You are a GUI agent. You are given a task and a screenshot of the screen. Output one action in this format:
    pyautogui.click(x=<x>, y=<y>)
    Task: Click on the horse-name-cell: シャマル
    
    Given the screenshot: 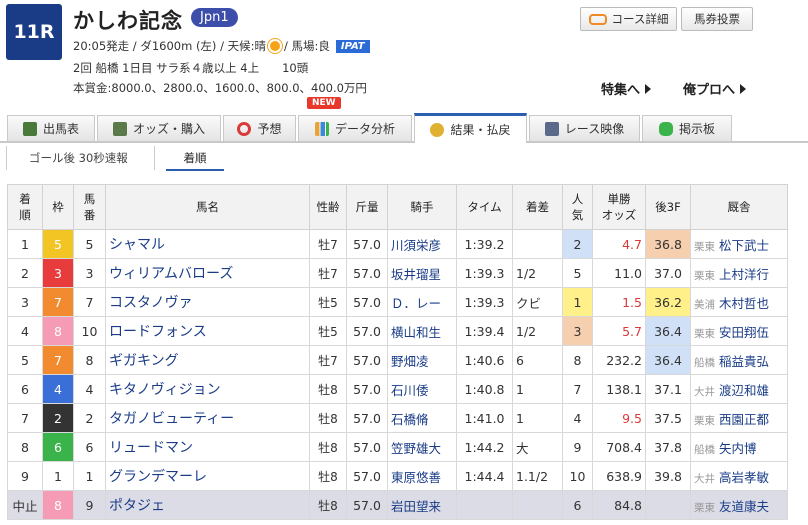 What is the action you would take?
    pyautogui.click(x=207, y=244)
    